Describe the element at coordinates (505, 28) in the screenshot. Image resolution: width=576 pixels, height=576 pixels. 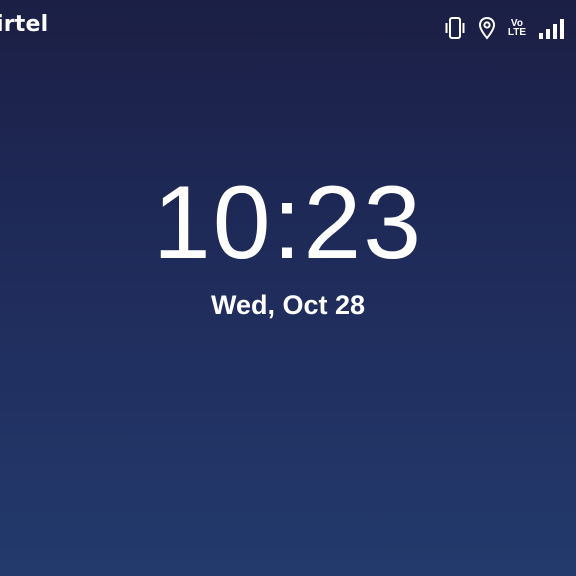
I see `status-icons: Vo LTE` at that location.